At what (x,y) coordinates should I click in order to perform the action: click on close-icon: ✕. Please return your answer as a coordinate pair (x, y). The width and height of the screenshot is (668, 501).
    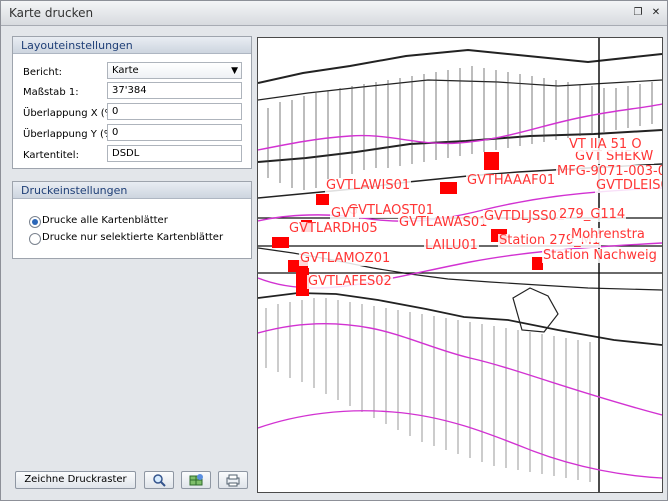
    Looking at the image, I should click on (656, 12).